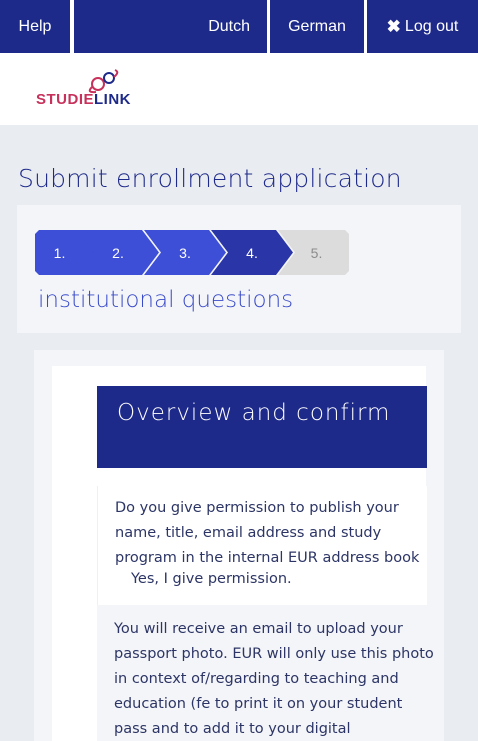  I want to click on top-navigation: Help Dutch German ✖ Log out, so click(239, 26).